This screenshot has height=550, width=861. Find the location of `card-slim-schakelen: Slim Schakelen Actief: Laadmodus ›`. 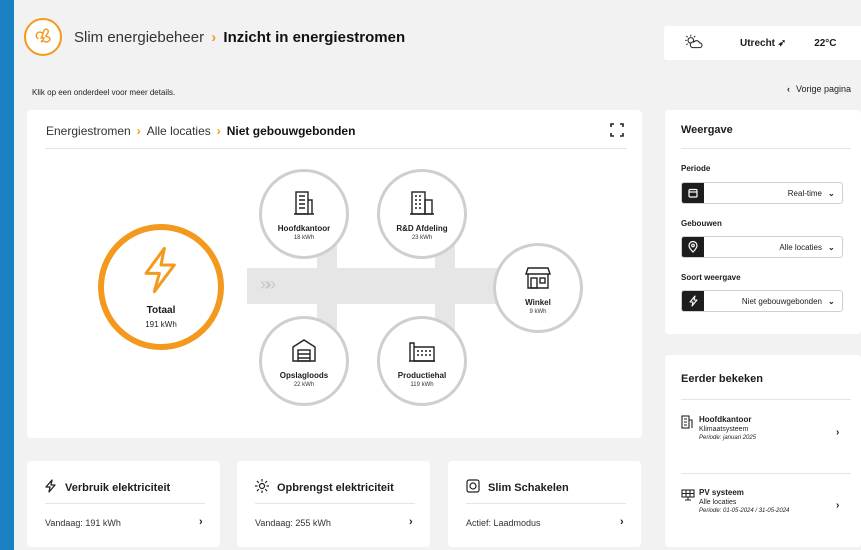

card-slim-schakelen: Slim Schakelen Actief: Laadmodus › is located at coordinates (544, 504).